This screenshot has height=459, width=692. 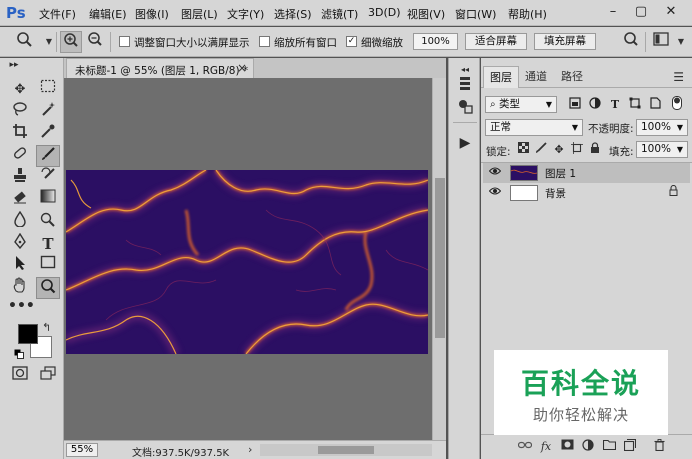 I want to click on quick-mask-icon, so click(x=20, y=377).